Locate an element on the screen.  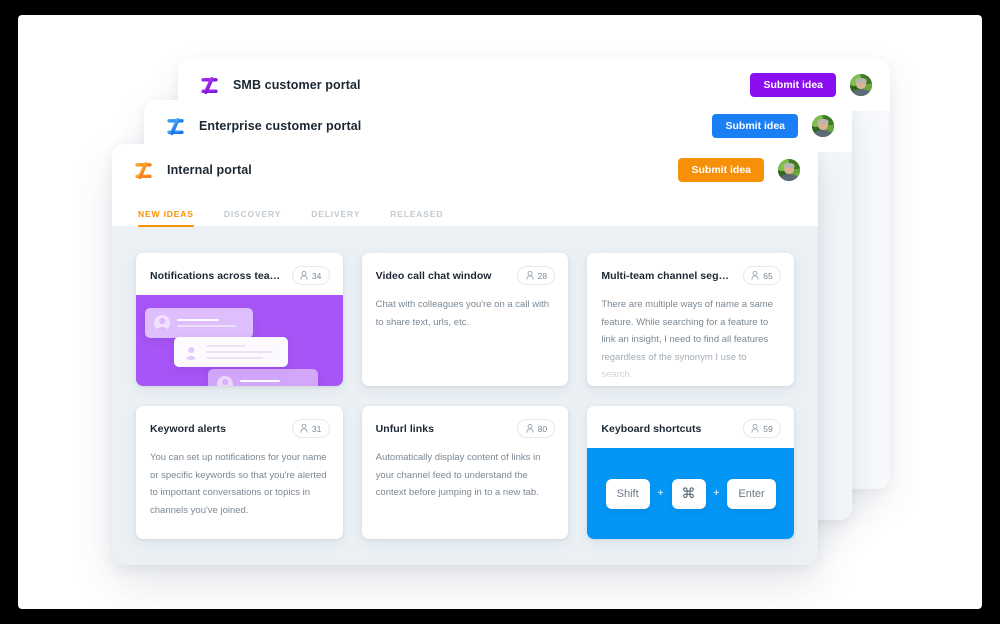
vote-count: 31 is located at coordinates (316, 428).